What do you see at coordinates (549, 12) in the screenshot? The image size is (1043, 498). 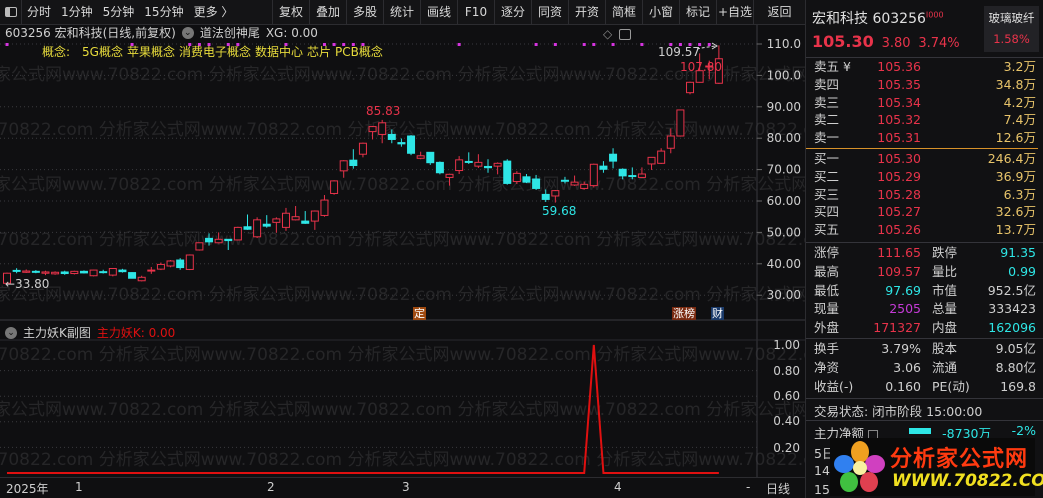 I see `same-capital-button: 同资` at bounding box center [549, 12].